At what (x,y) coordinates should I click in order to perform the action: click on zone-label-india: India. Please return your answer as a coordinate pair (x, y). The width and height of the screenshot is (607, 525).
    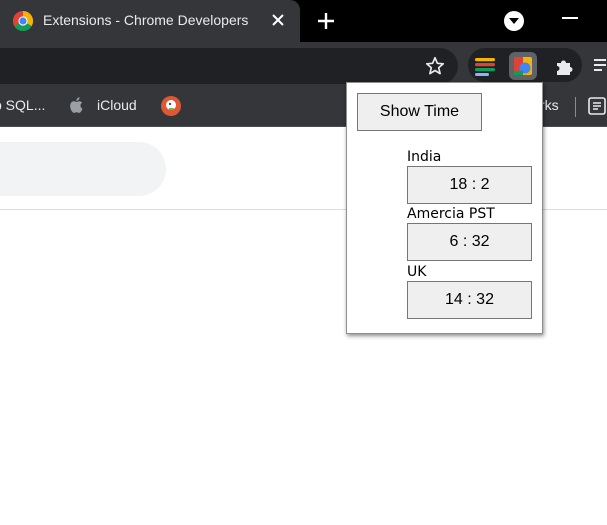
    Looking at the image, I should click on (424, 157).